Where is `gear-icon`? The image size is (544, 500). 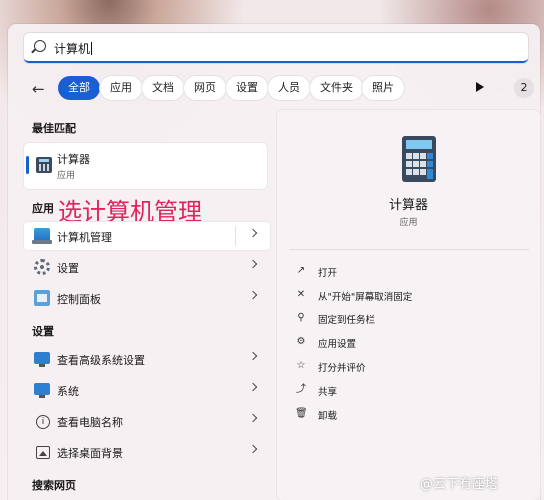
gear-icon is located at coordinates (42, 267).